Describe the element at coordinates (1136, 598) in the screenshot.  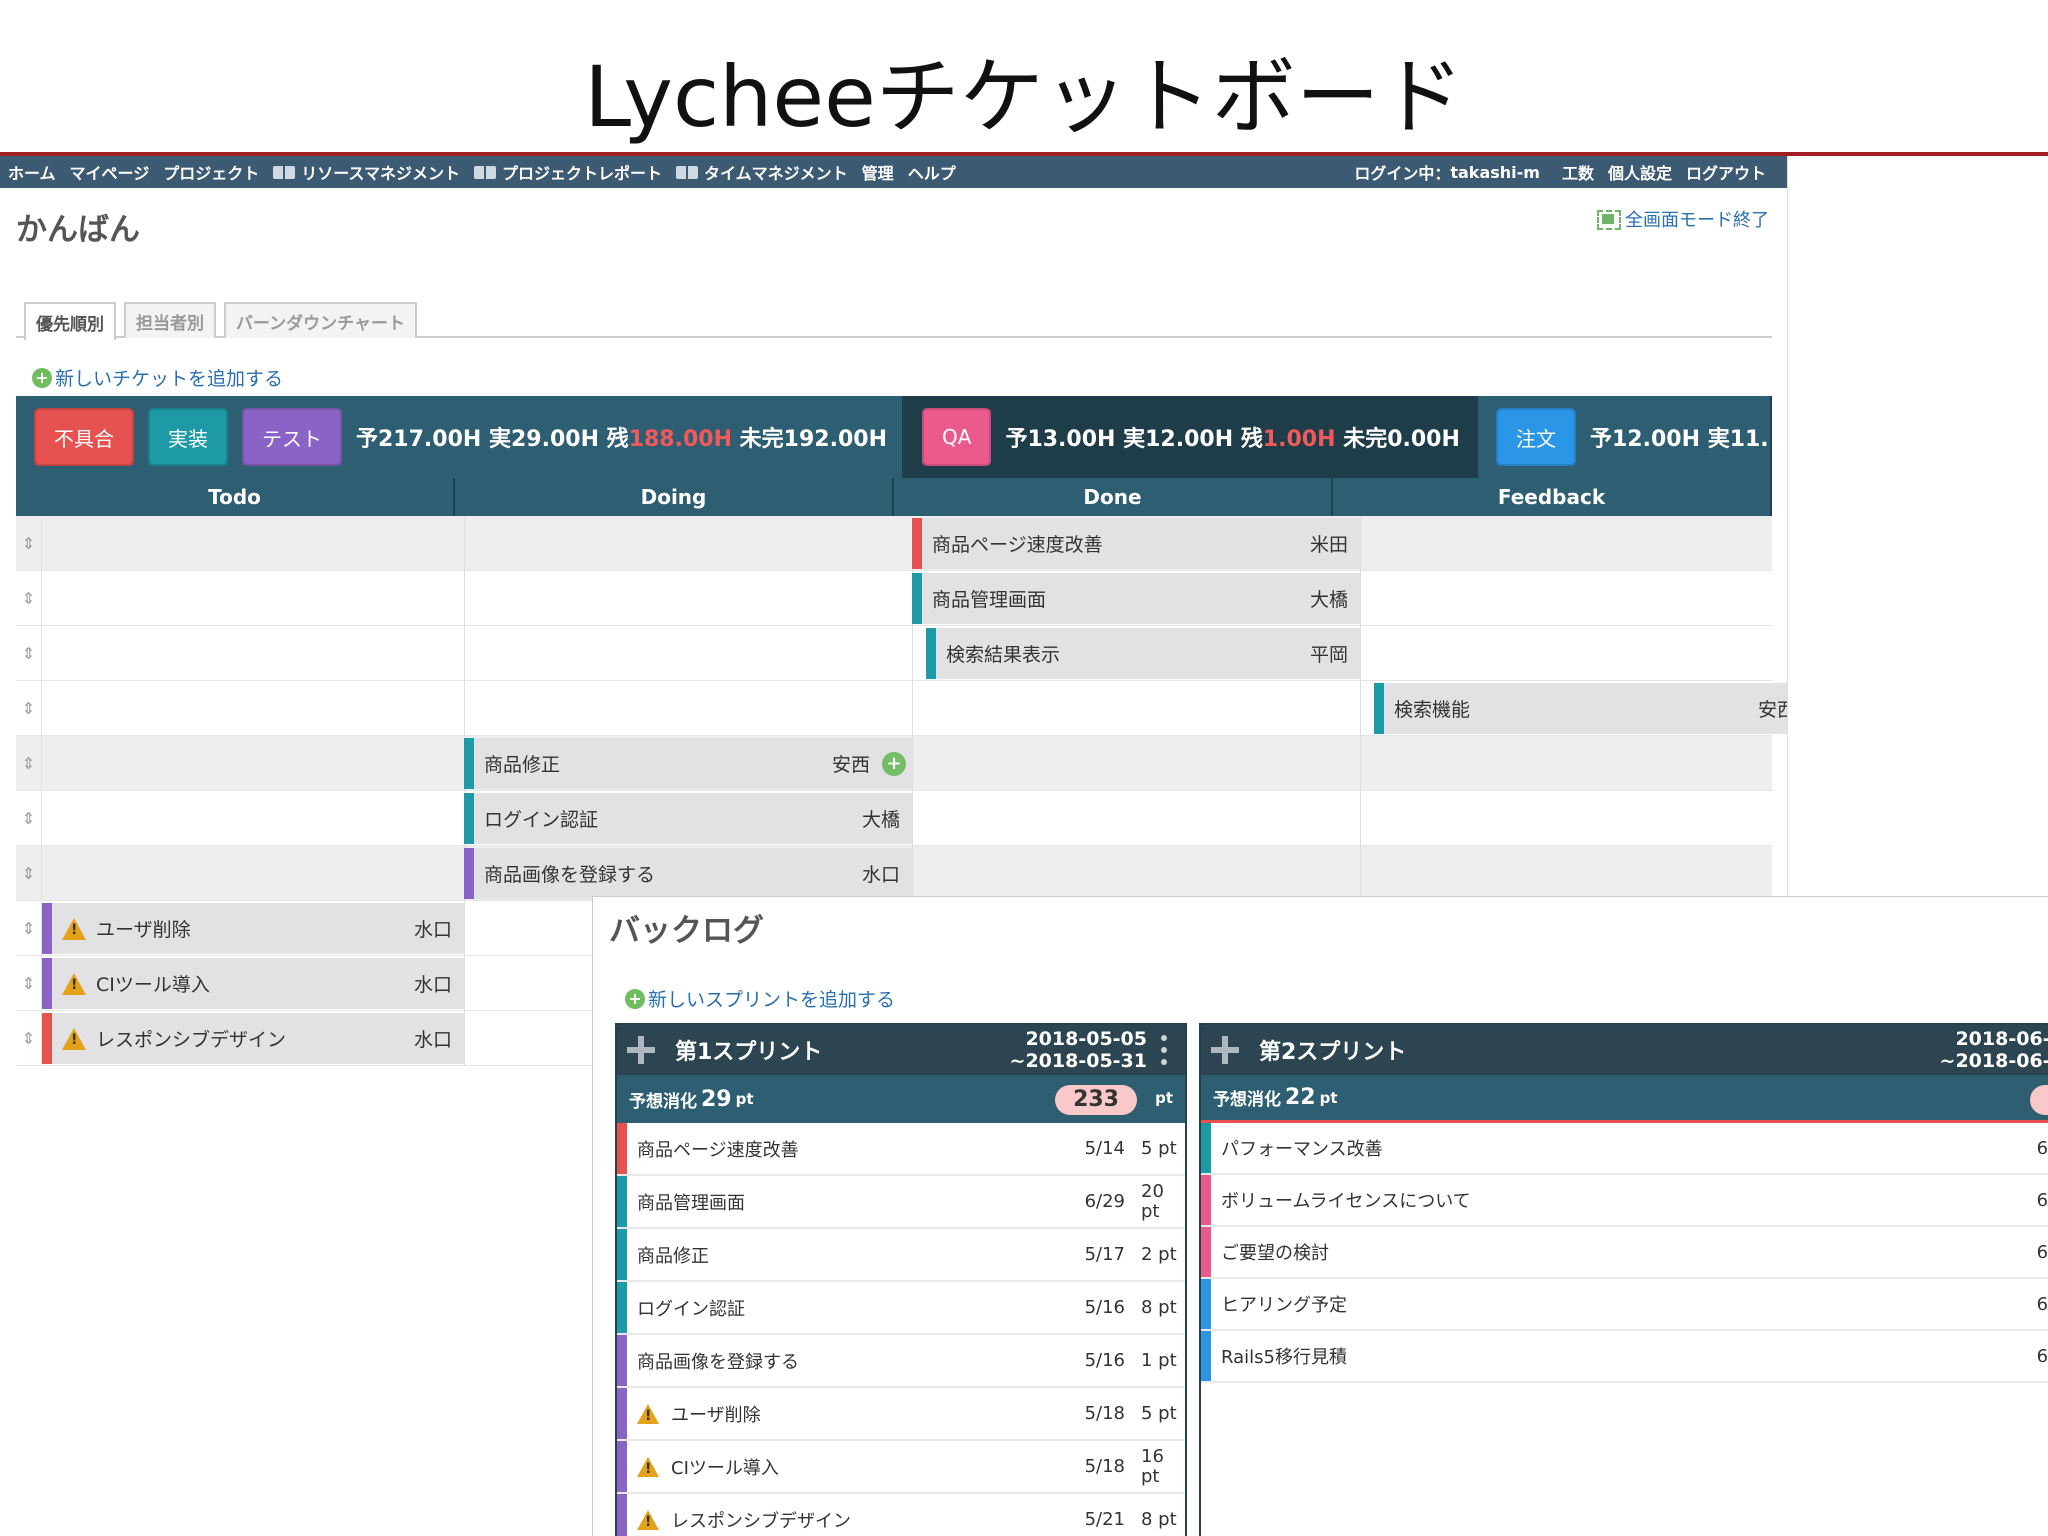
I see `ticket-card: 商品管理画面 大橋` at that location.